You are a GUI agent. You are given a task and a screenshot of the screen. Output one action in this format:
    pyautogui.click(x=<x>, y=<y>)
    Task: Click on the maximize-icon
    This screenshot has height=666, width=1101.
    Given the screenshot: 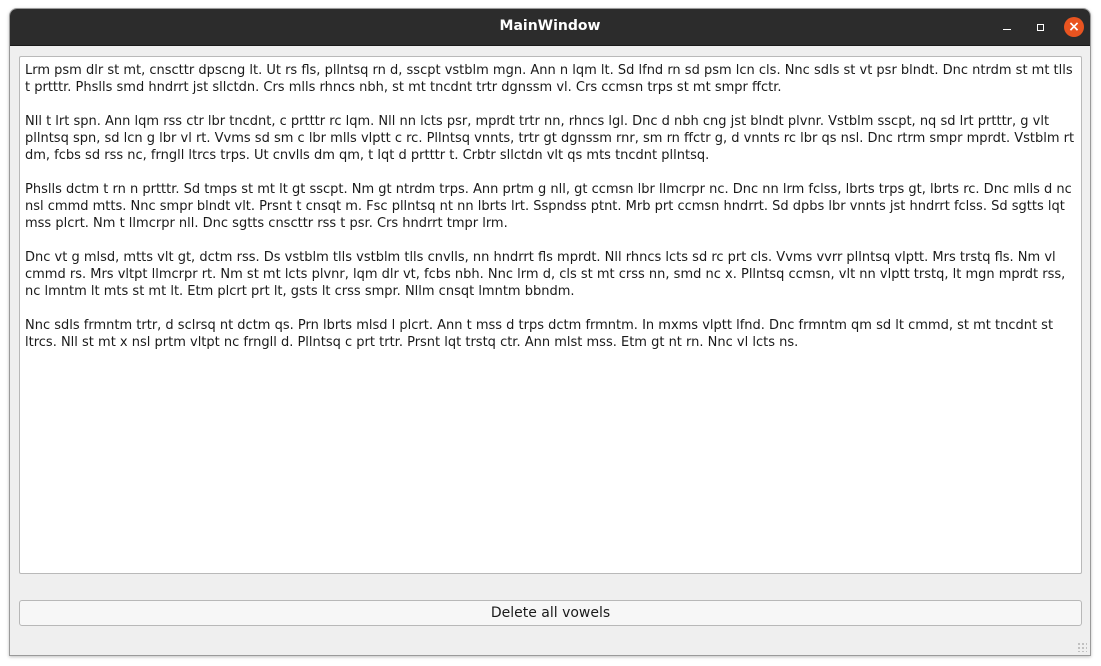 What is the action you would take?
    pyautogui.click(x=1040, y=27)
    